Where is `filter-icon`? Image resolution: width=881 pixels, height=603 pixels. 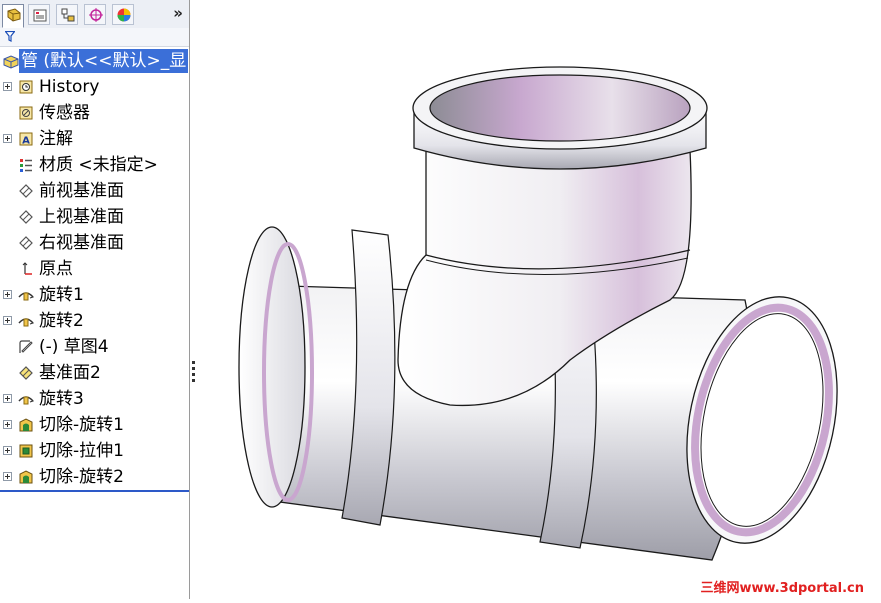
filter-icon is located at coordinates (10, 36).